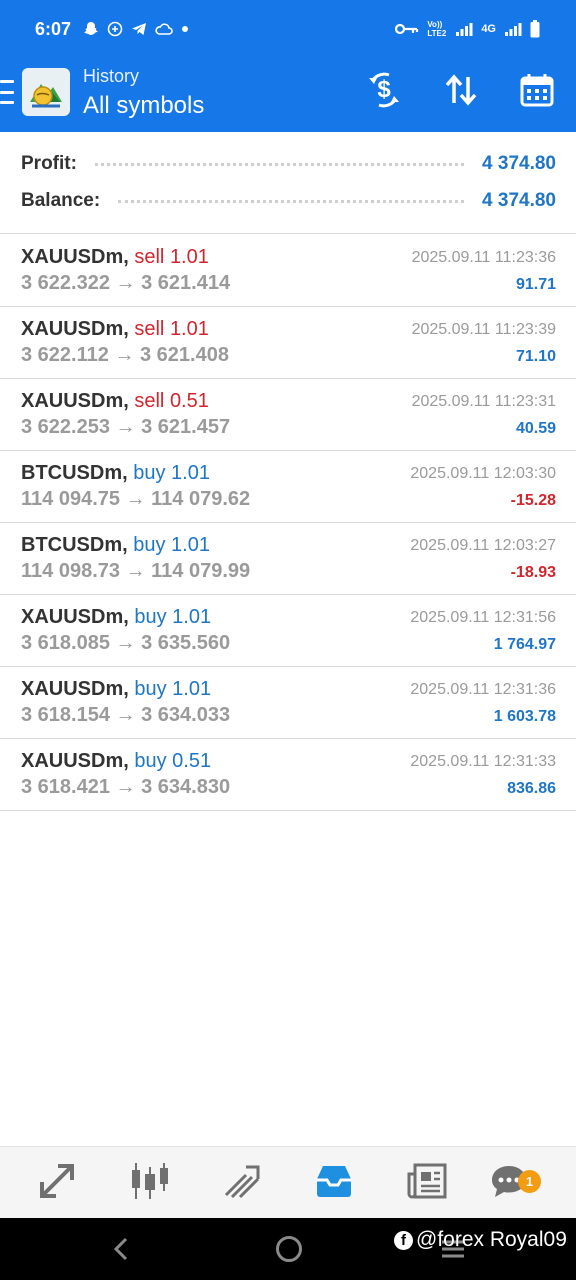  I want to click on deal-close-price: 3 634.033, so click(186, 715).